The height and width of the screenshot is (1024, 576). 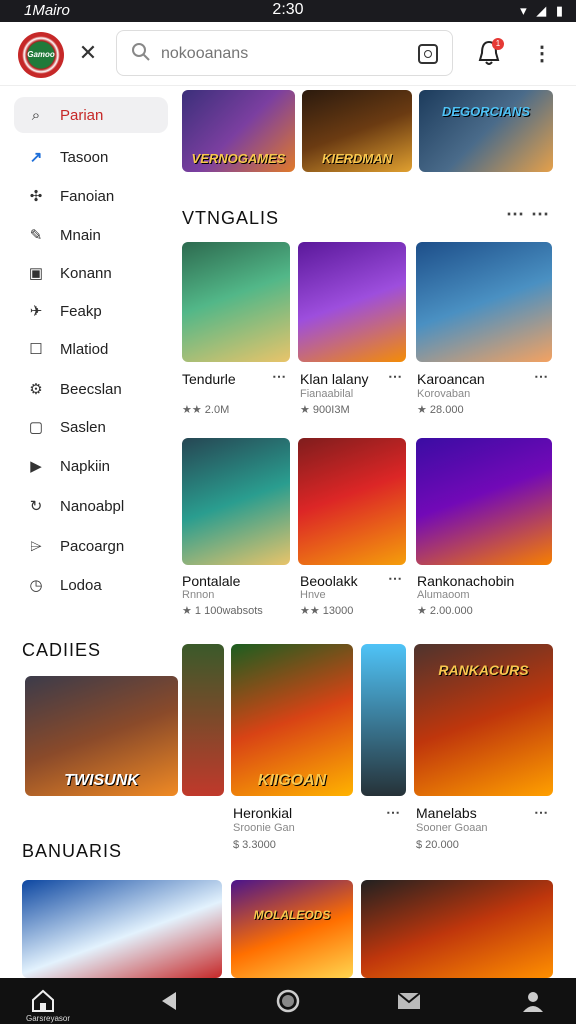 What do you see at coordinates (483, 670) in the screenshot?
I see `game-art-title: RANKACURS` at bounding box center [483, 670].